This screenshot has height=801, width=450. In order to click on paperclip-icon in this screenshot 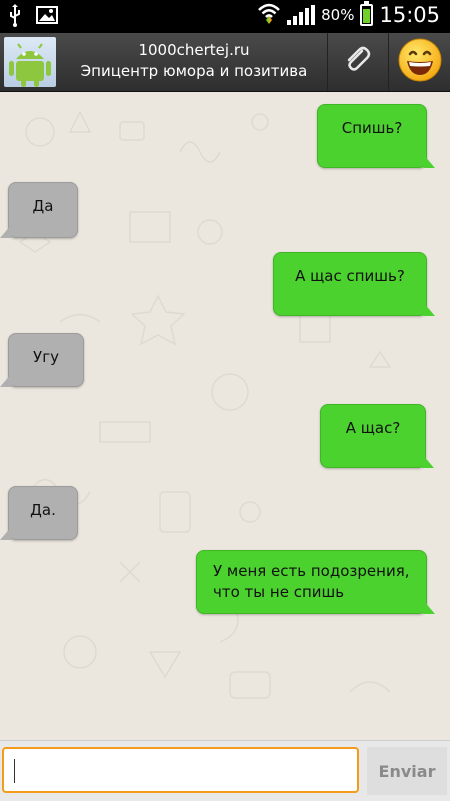, I will do `click(357, 62)`.